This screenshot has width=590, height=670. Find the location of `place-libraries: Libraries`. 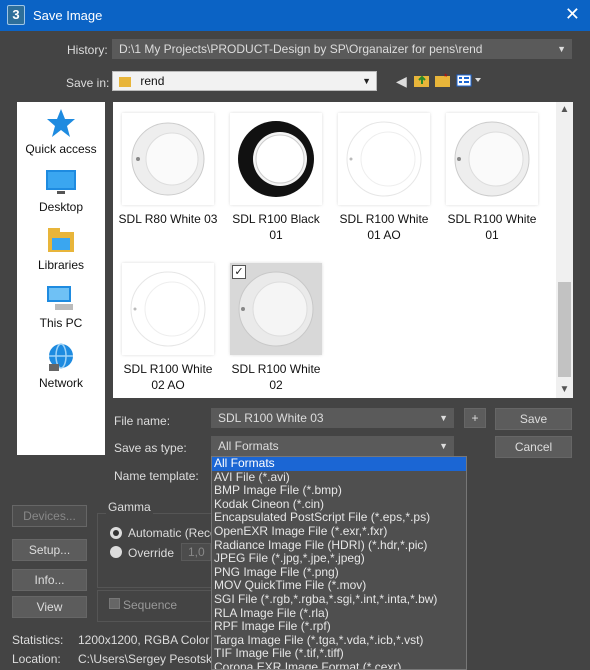

place-libraries: Libraries is located at coordinates (61, 249).